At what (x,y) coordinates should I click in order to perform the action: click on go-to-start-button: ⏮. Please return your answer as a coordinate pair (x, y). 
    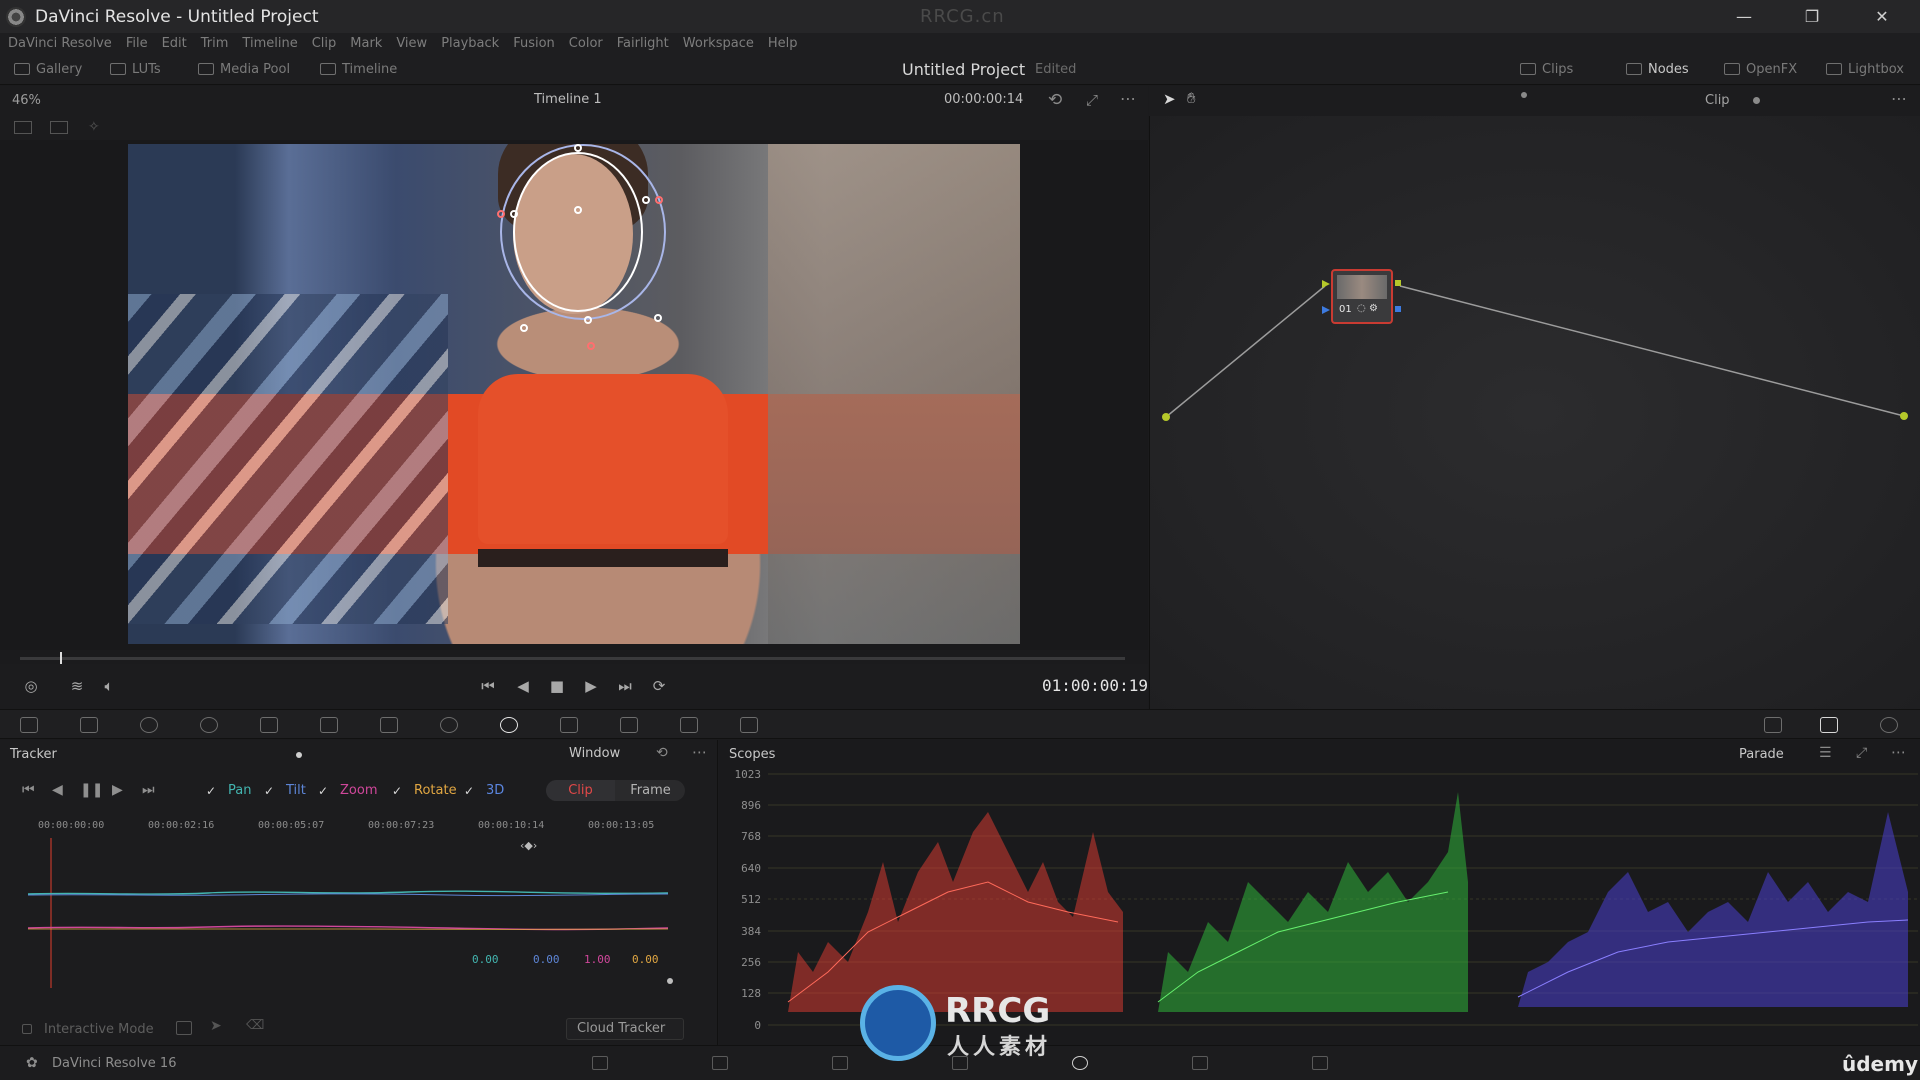
    Looking at the image, I should click on (488, 686).